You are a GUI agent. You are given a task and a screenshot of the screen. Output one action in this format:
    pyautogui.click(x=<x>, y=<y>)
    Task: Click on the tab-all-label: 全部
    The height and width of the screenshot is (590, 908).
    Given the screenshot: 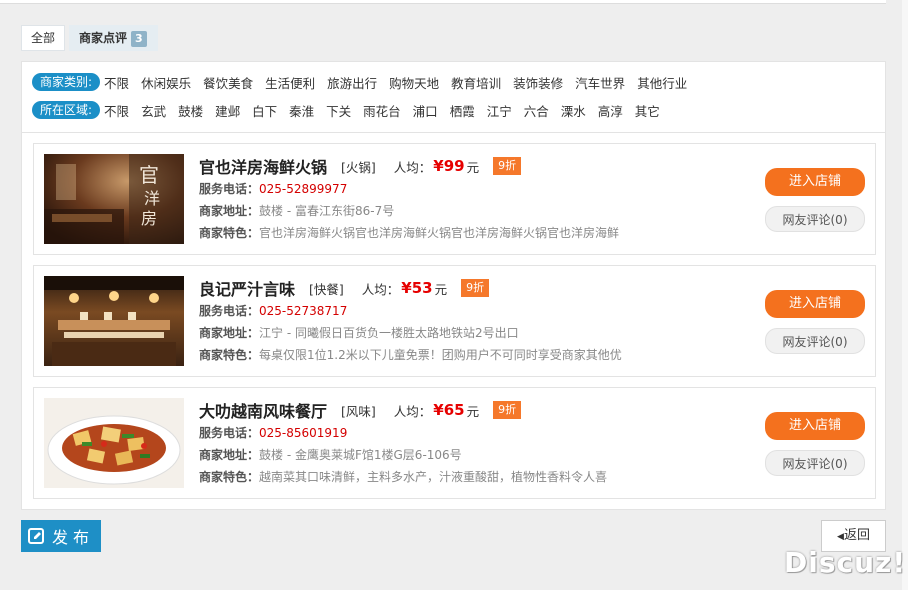 What is the action you would take?
    pyautogui.click(x=43, y=38)
    